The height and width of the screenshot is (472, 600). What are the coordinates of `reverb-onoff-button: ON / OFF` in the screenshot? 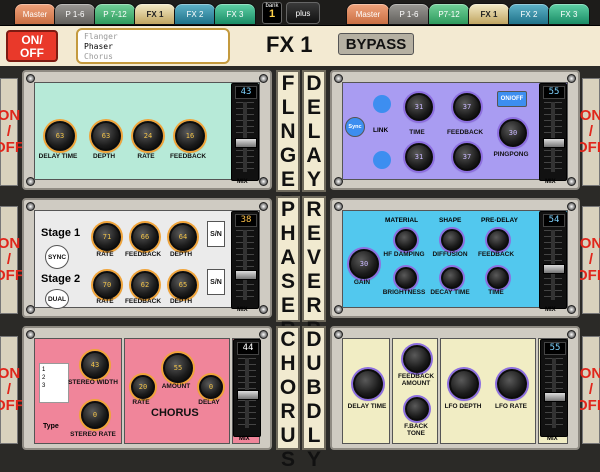 It's located at (588, 260).